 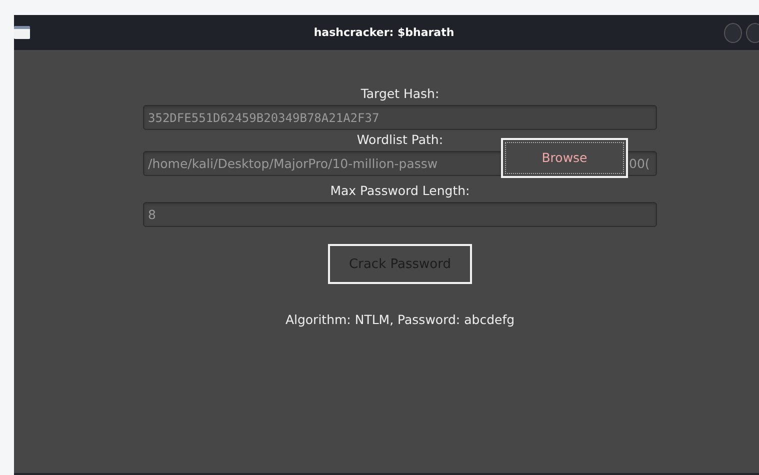 I want to click on result-text: Algorithm: NTLM, Password: abcdefg, so click(x=400, y=319).